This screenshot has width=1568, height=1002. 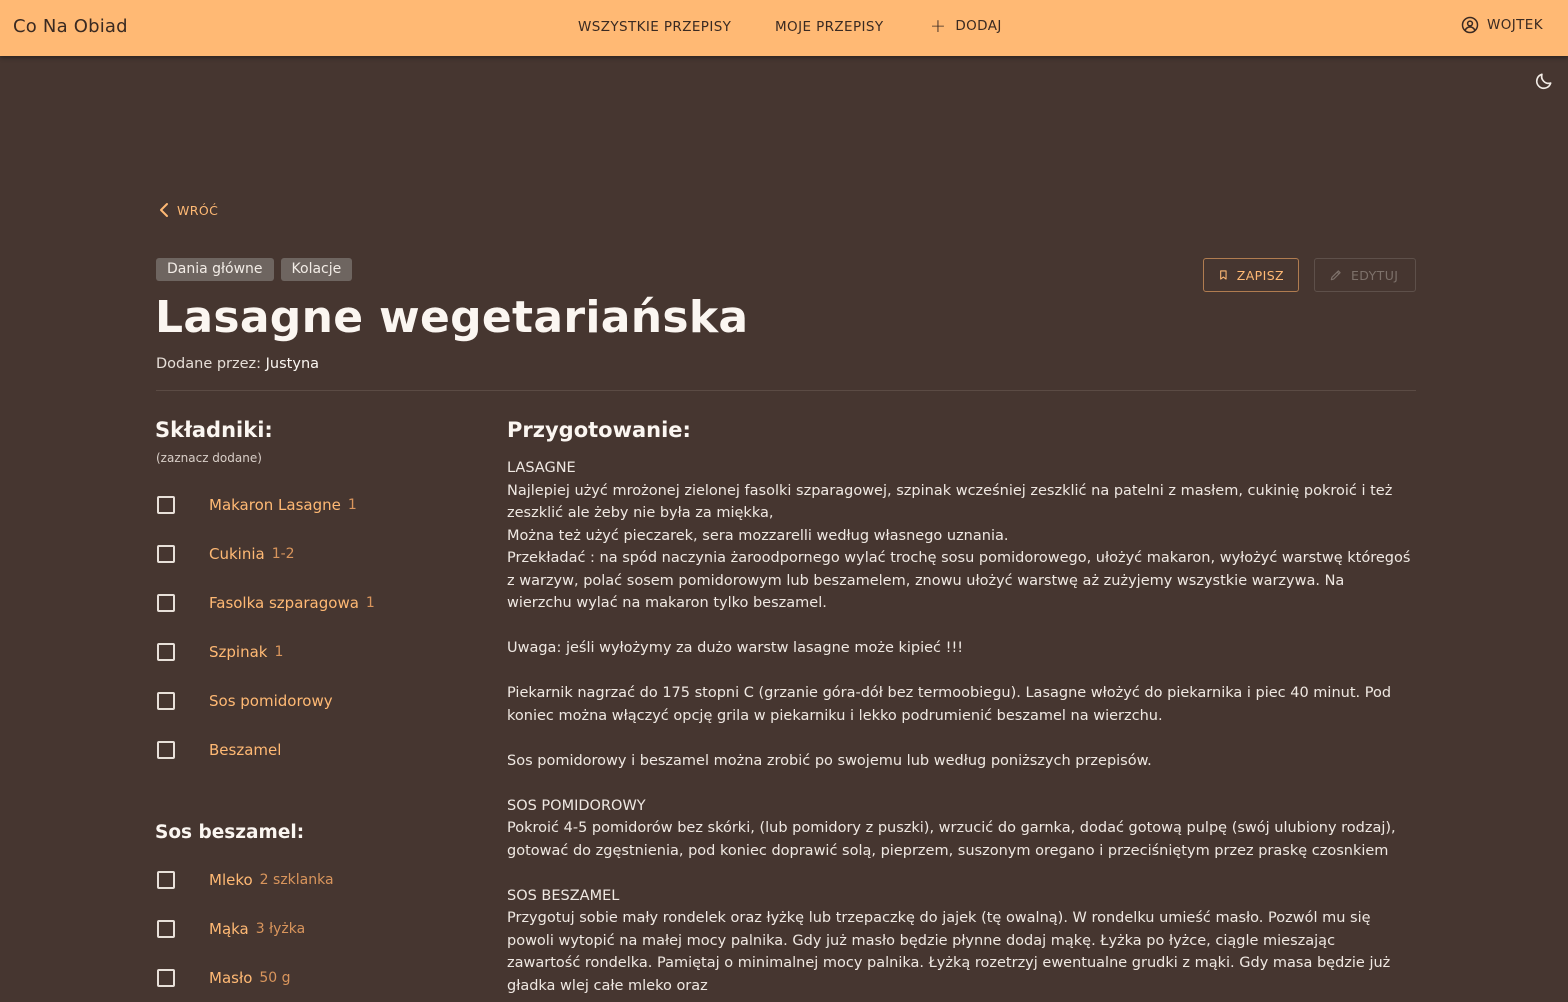 I want to click on prep-line: LASAGNE, so click(x=541, y=468).